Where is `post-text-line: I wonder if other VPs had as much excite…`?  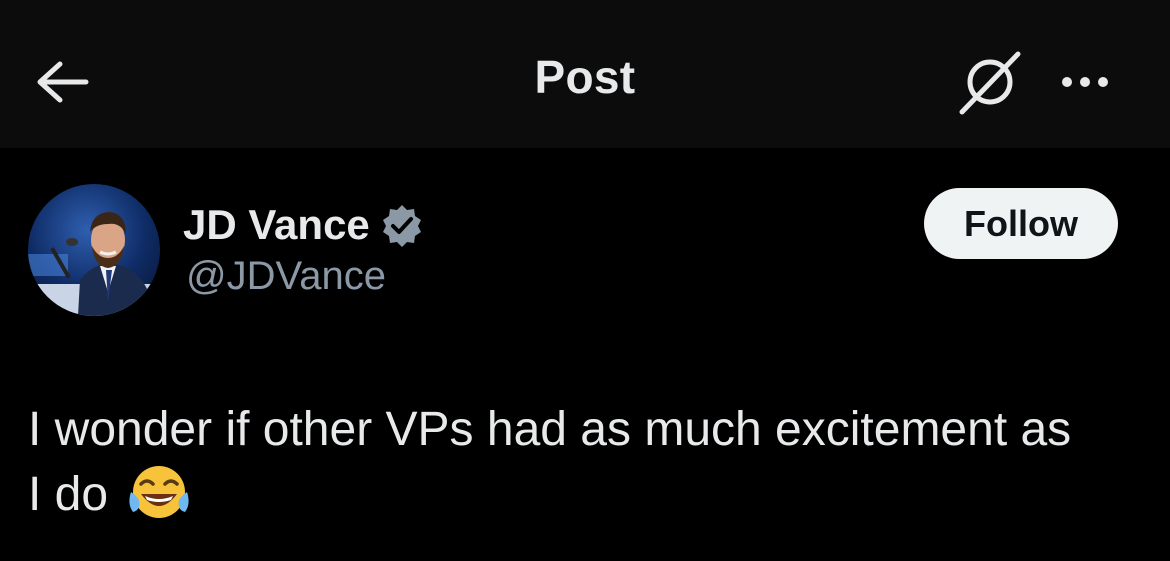 post-text-line: I wonder if other VPs had as much excite… is located at coordinates (550, 429).